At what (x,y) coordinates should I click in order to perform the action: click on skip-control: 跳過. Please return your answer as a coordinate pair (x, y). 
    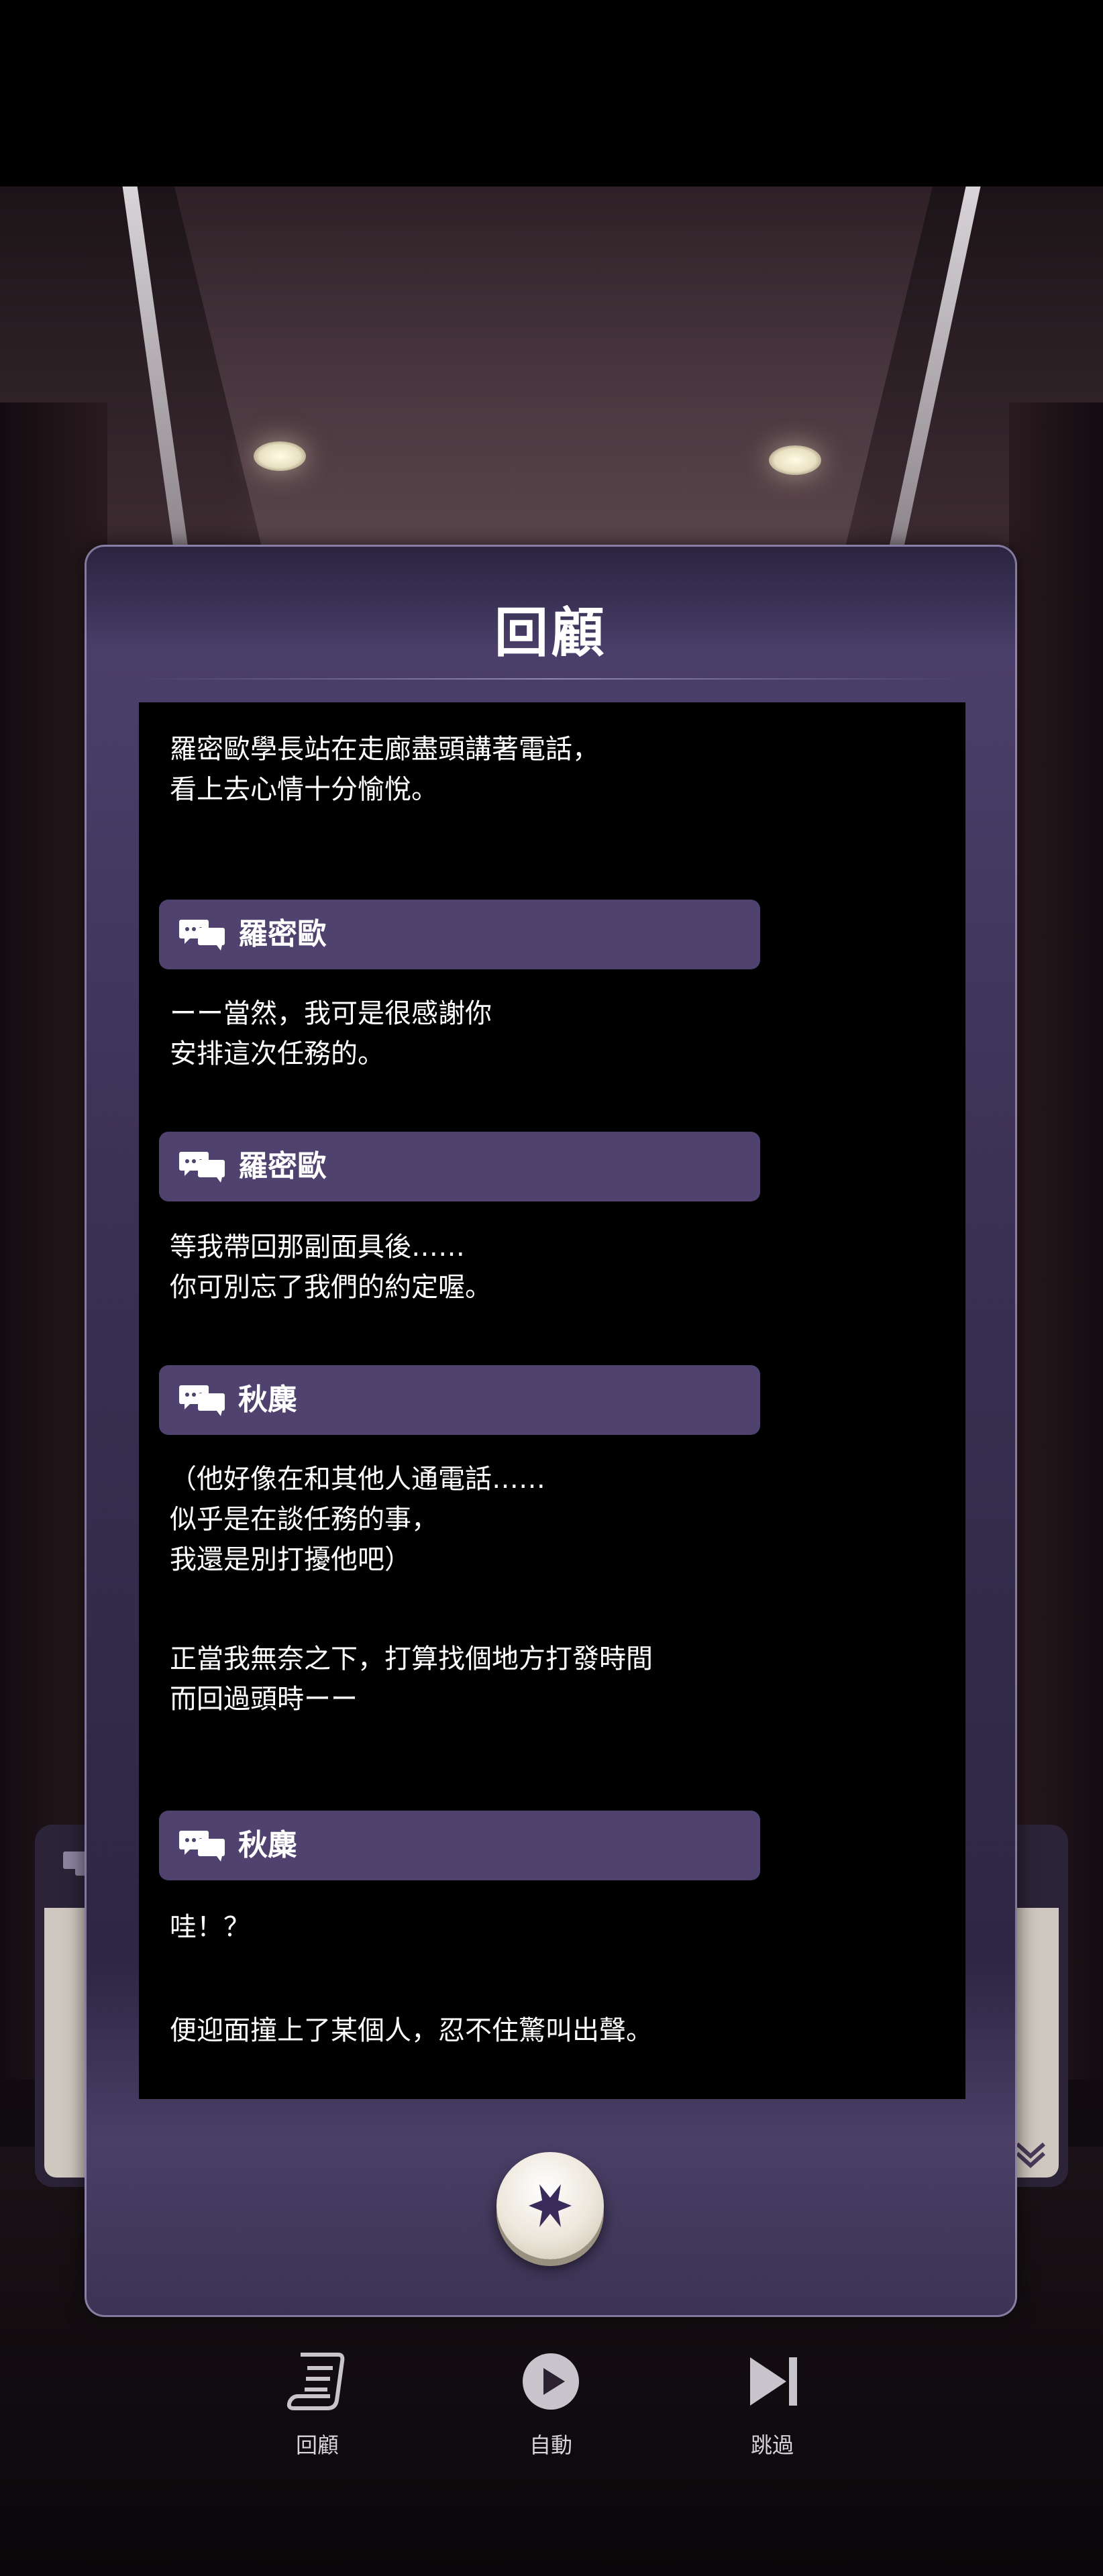
    Looking at the image, I should click on (773, 2403).